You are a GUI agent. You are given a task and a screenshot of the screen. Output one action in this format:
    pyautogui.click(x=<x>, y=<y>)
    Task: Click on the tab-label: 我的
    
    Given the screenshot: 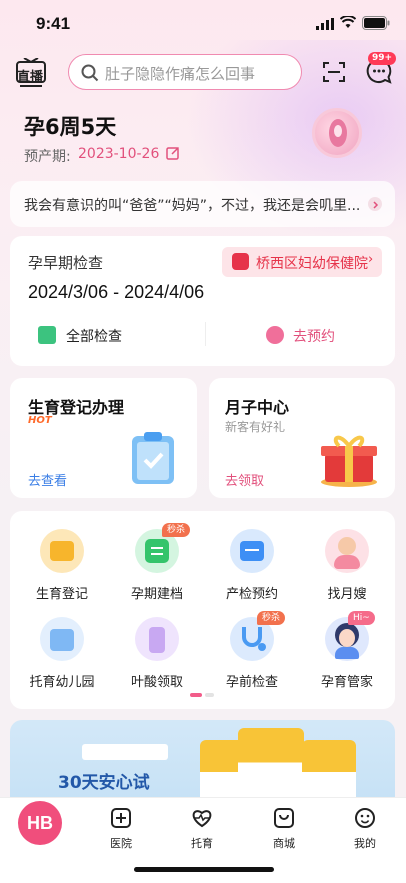 What is the action you would take?
    pyautogui.click(x=365, y=843)
    